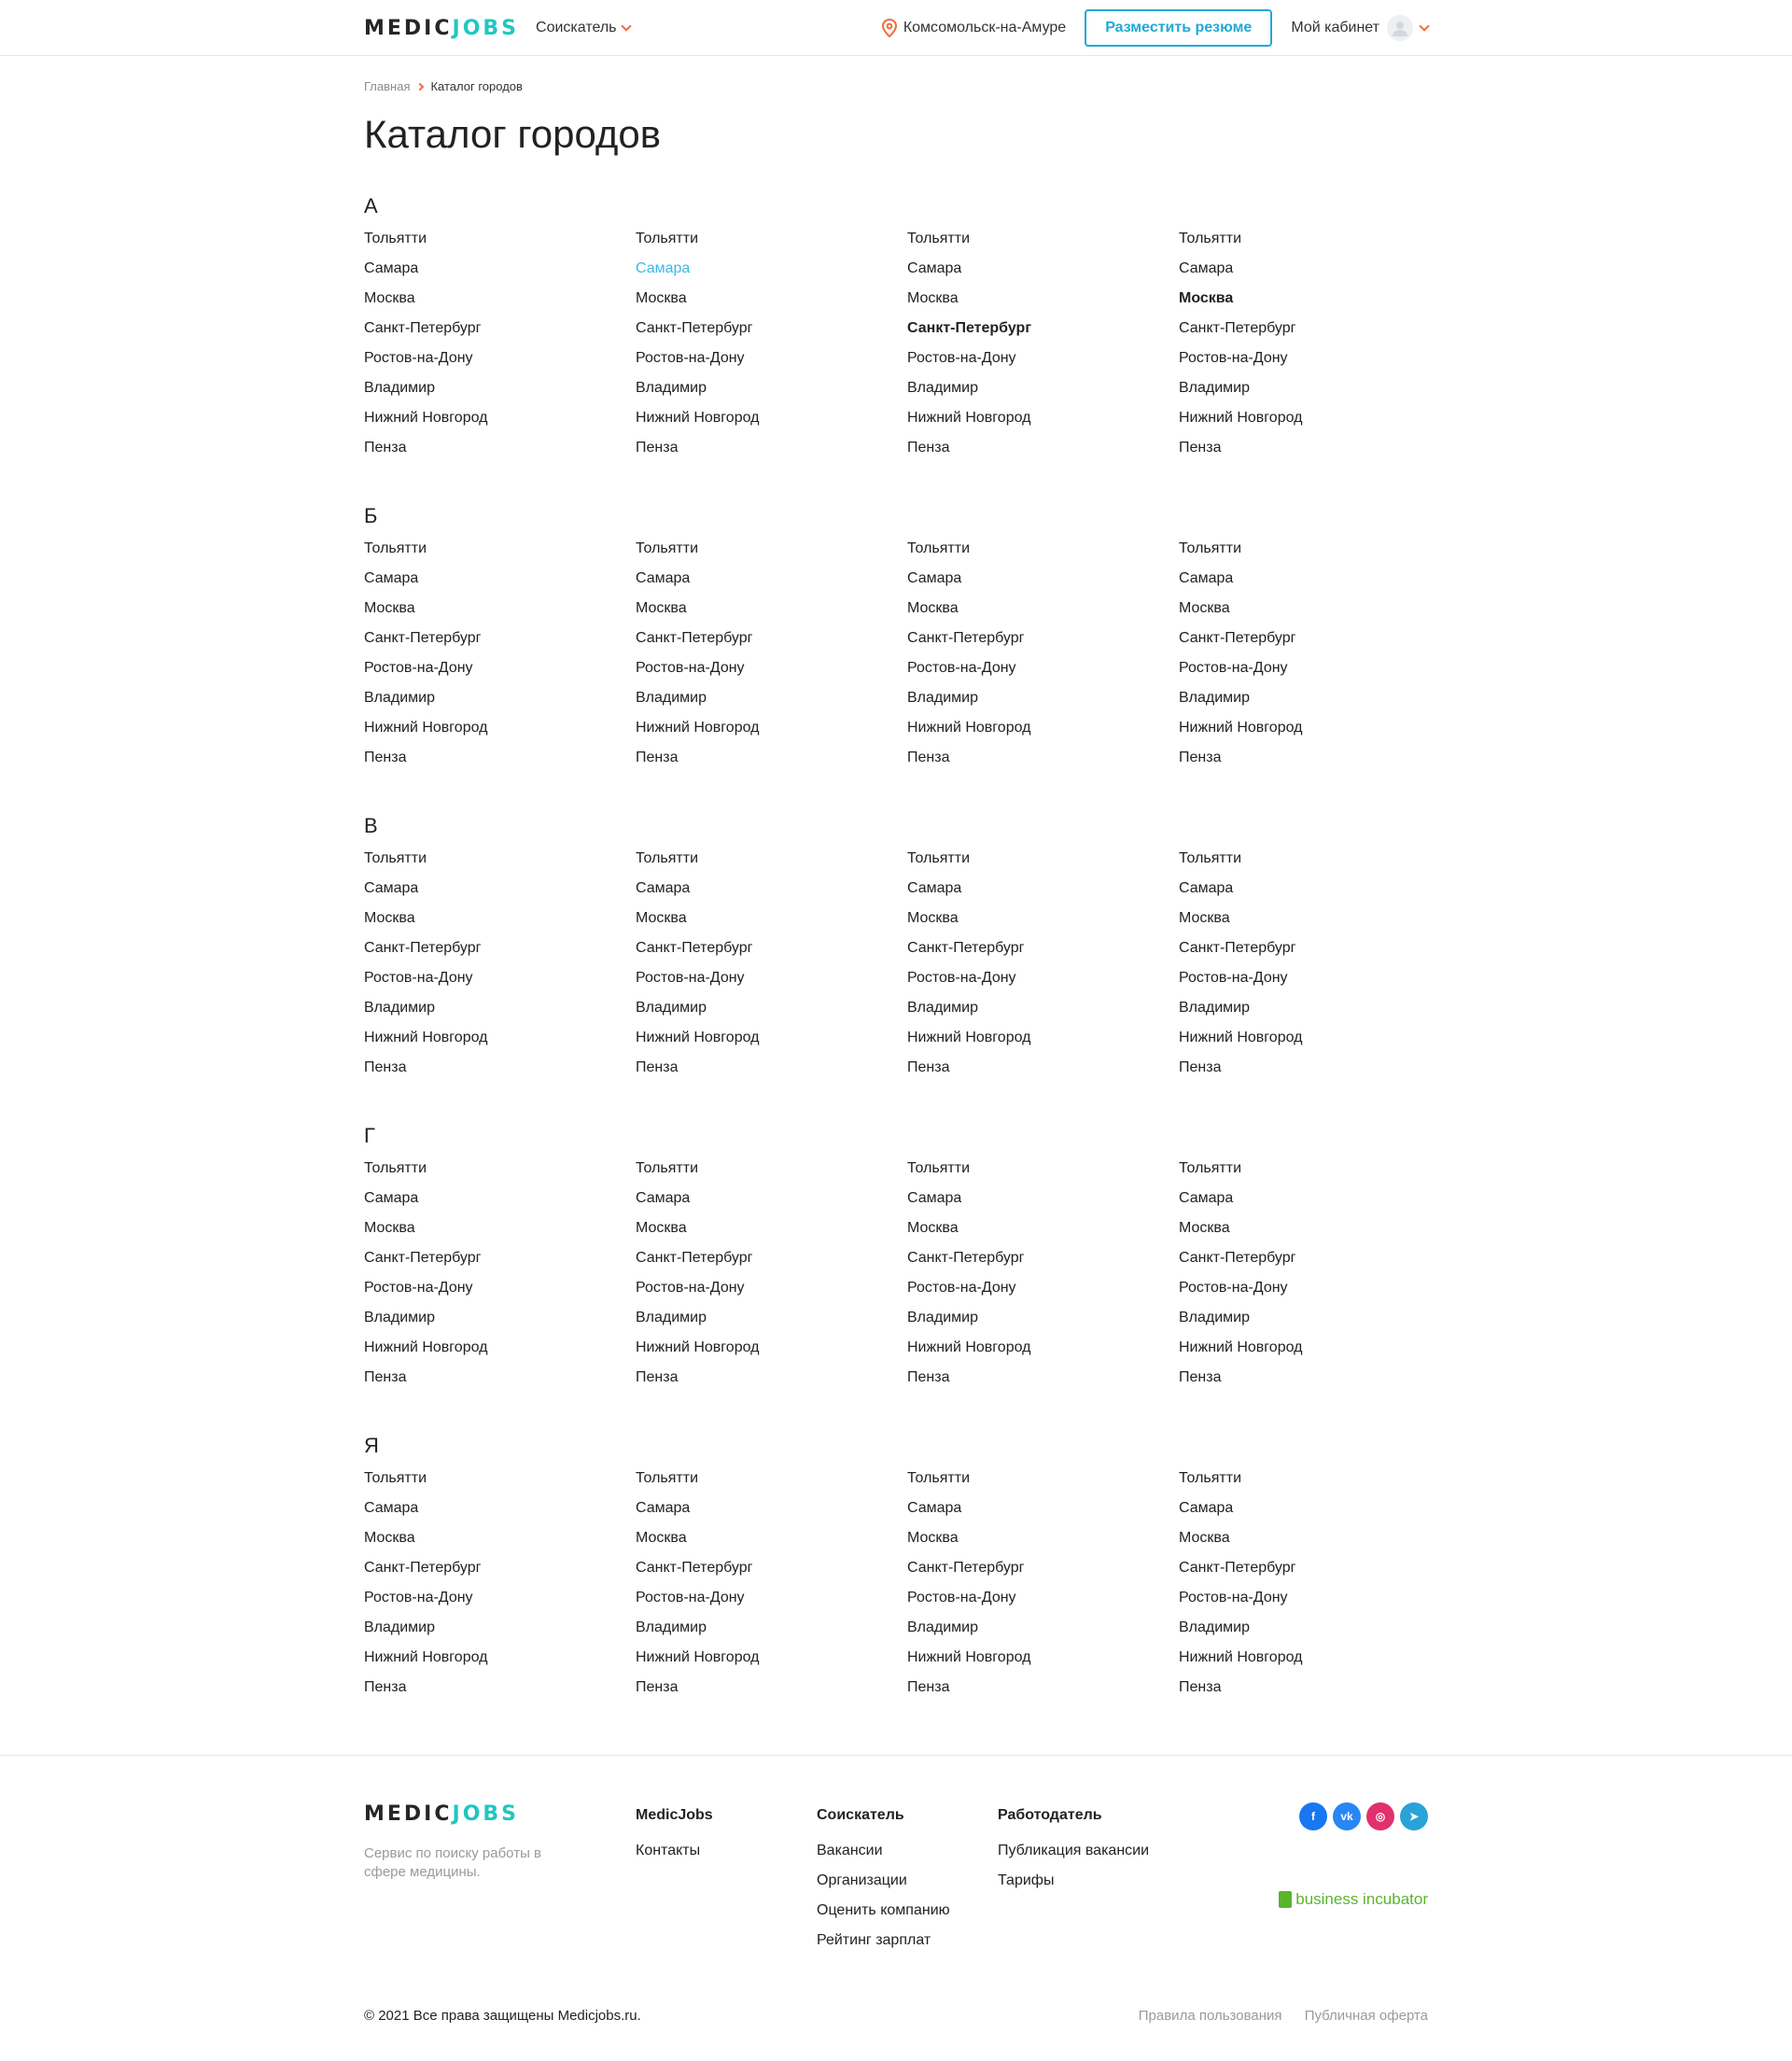  What do you see at coordinates (1414, 1816) in the screenshot?
I see `telegram-icon: ➤` at bounding box center [1414, 1816].